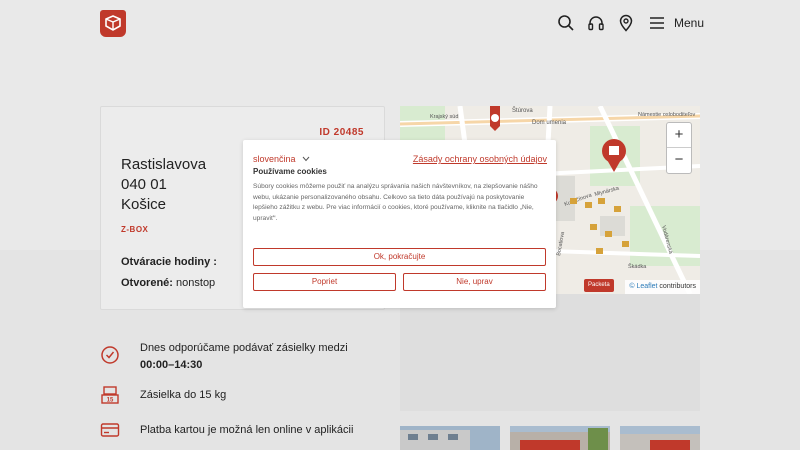 The width and height of the screenshot is (800, 450). I want to click on map-label-dom-umenia: Dom umenia, so click(549, 123).